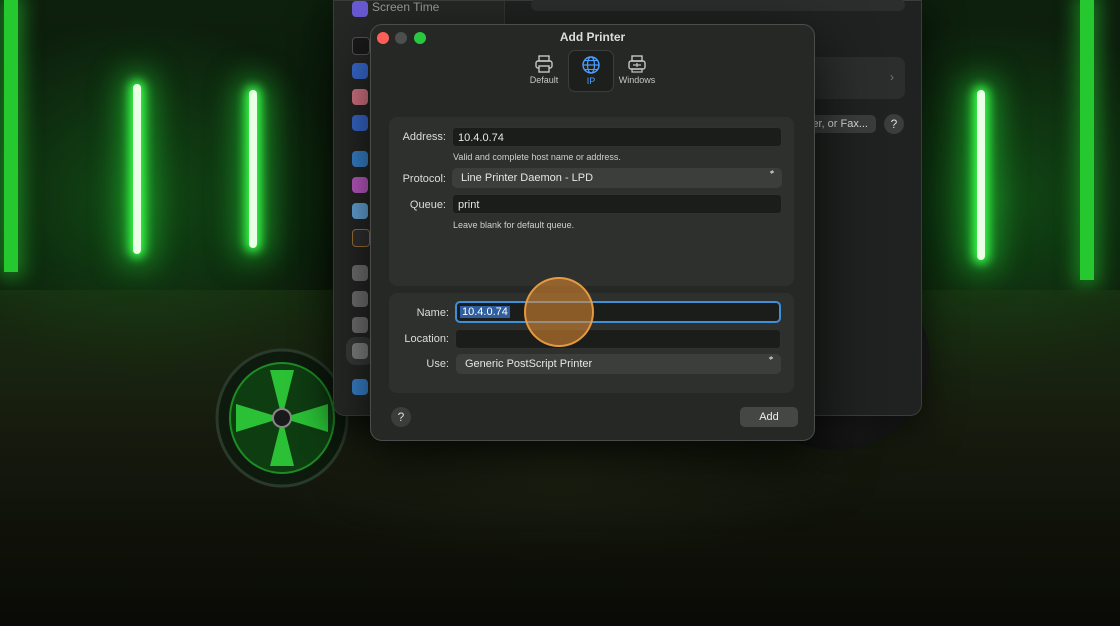 The width and height of the screenshot is (1120, 626). What do you see at coordinates (360, 9) in the screenshot?
I see `screen-time-icon` at bounding box center [360, 9].